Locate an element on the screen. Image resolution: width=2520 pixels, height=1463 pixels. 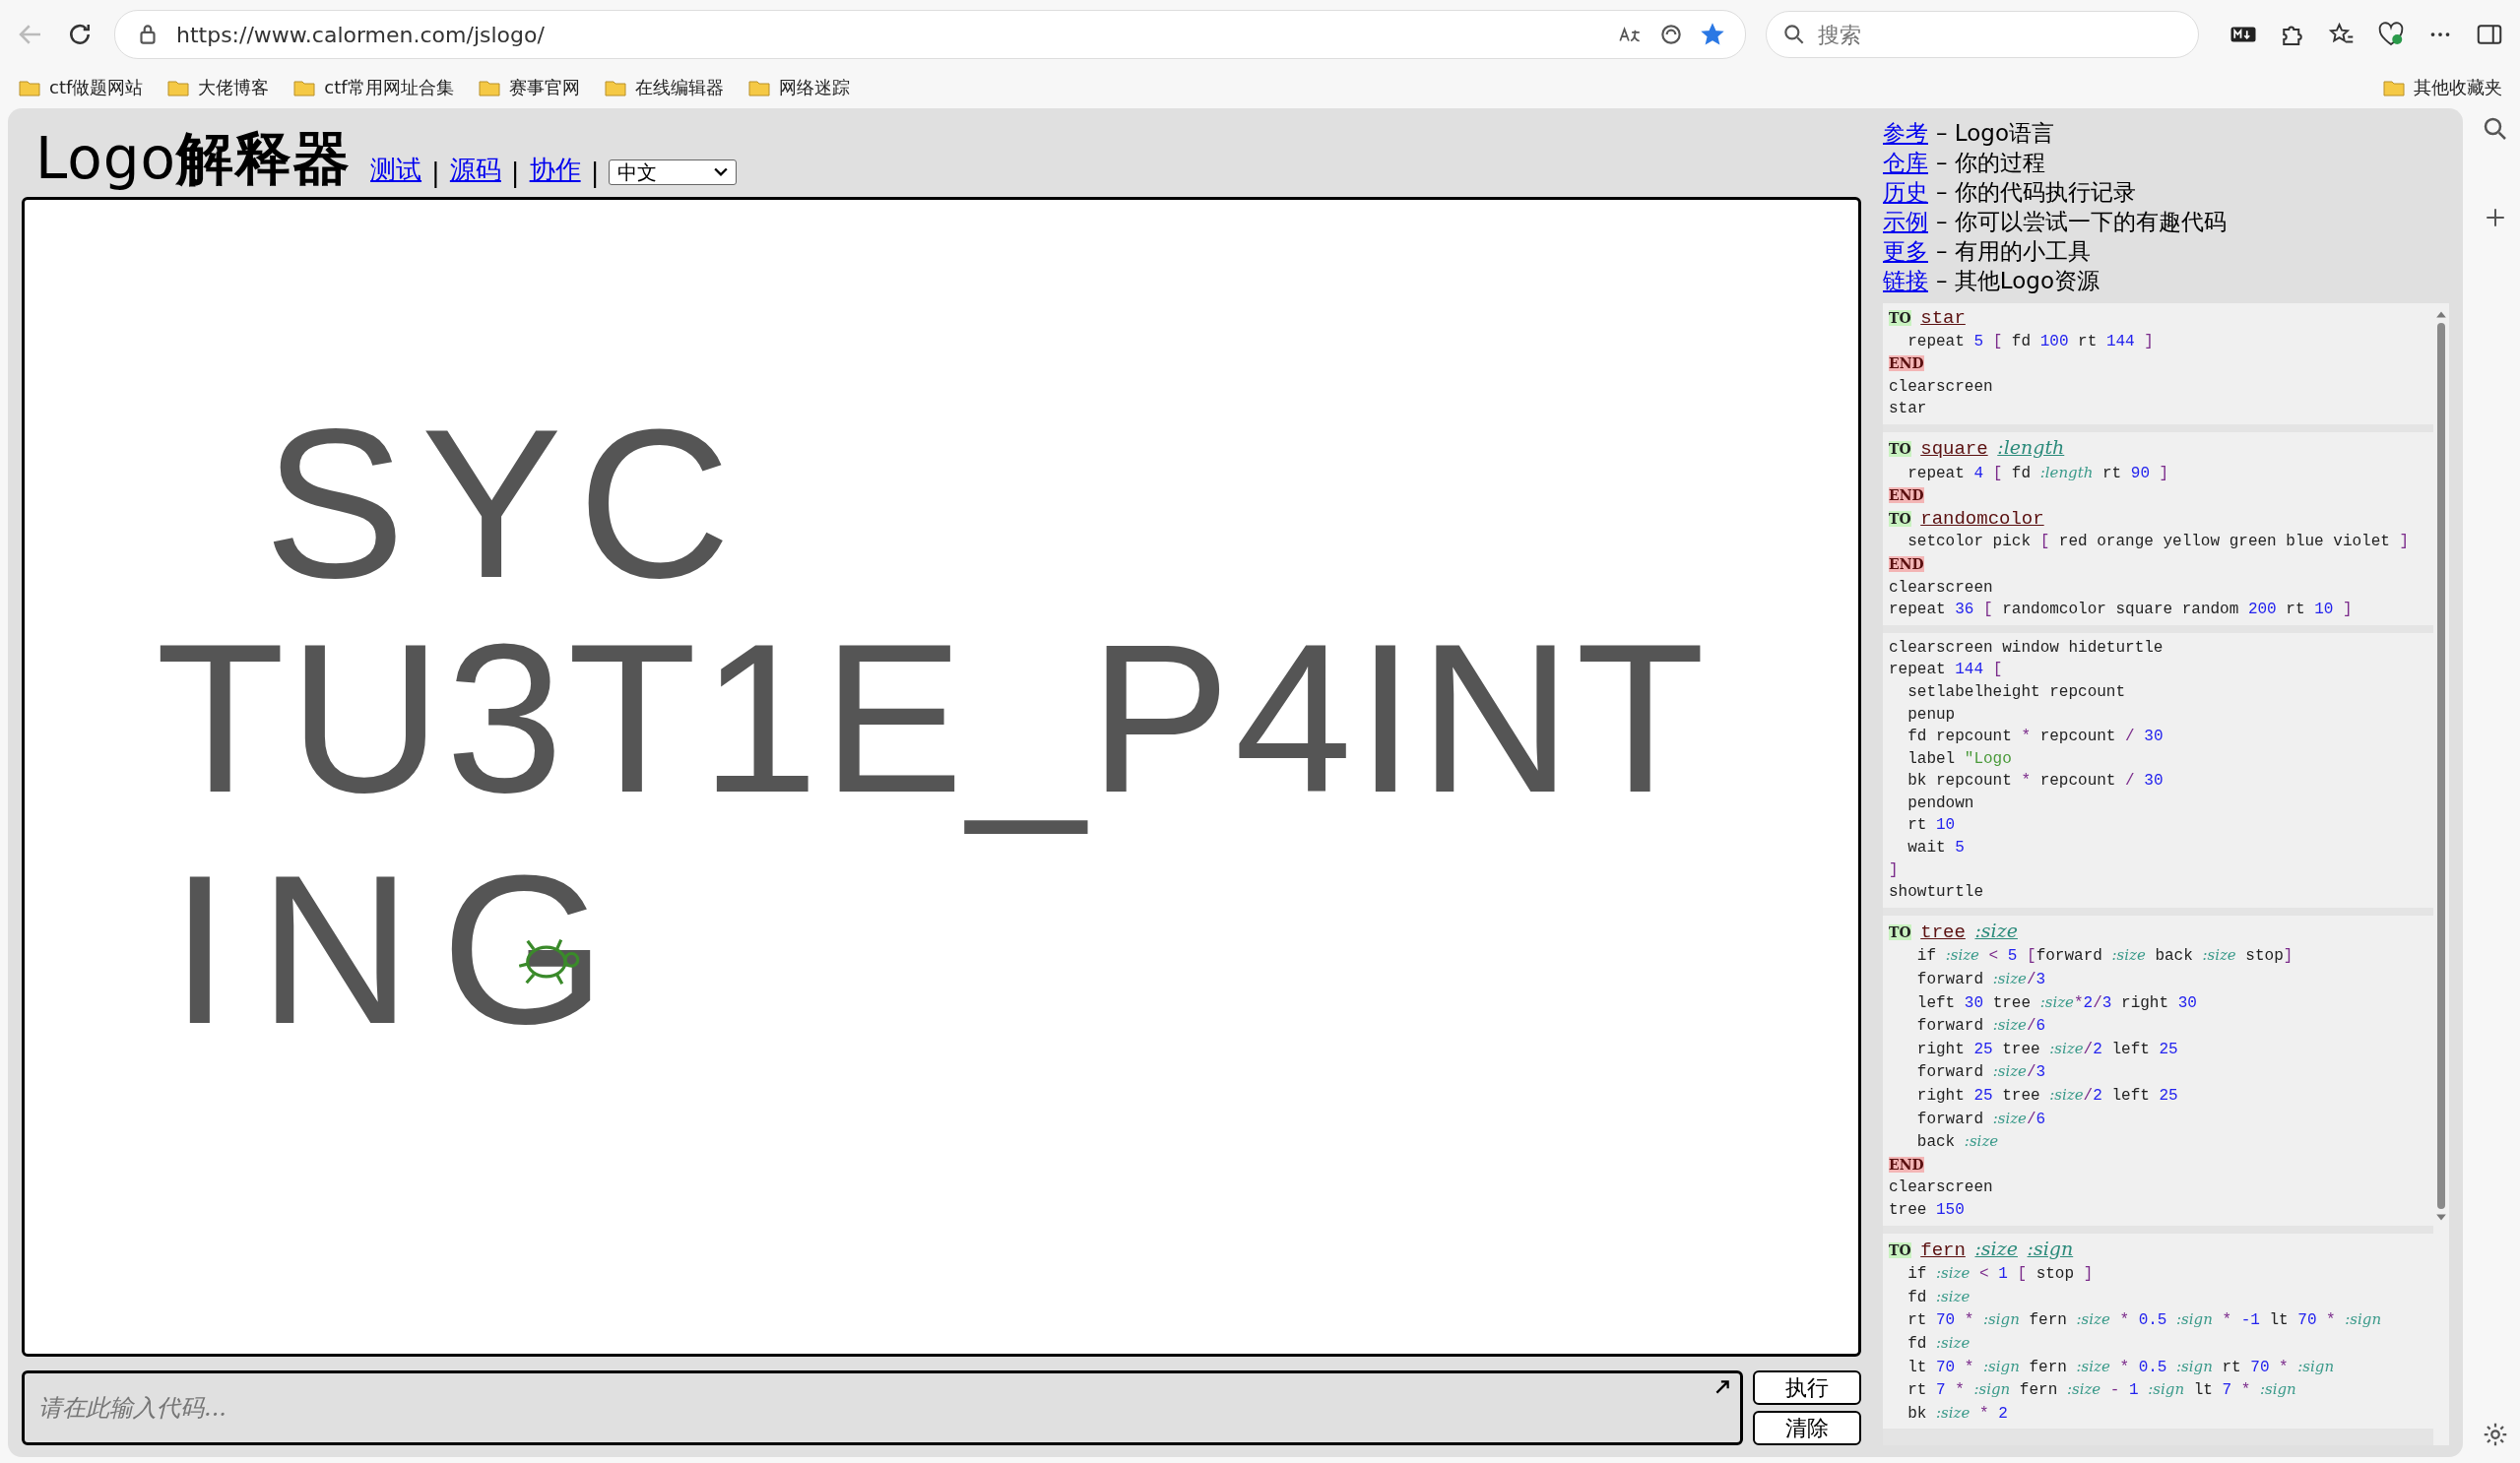
scroll-down-icon is located at coordinates (2441, 1218).